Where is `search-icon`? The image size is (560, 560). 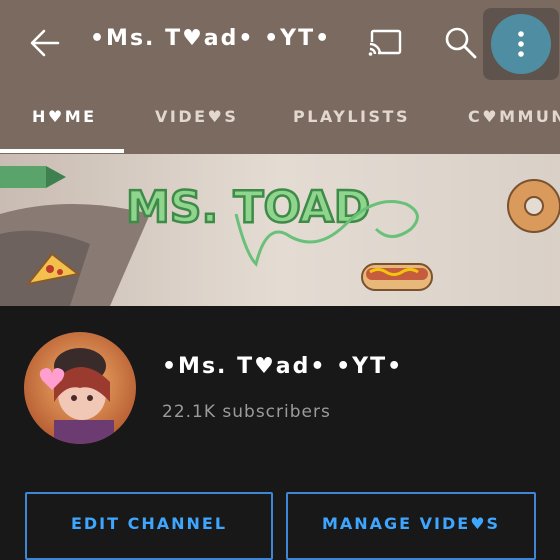
search-icon is located at coordinates (461, 43).